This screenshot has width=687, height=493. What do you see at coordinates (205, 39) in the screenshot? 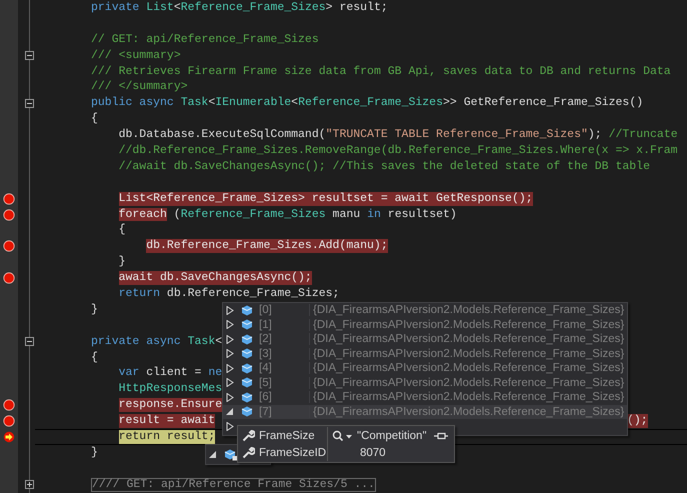
I see `code-comment: // GET: api/Reference_Frame_Sizes` at bounding box center [205, 39].